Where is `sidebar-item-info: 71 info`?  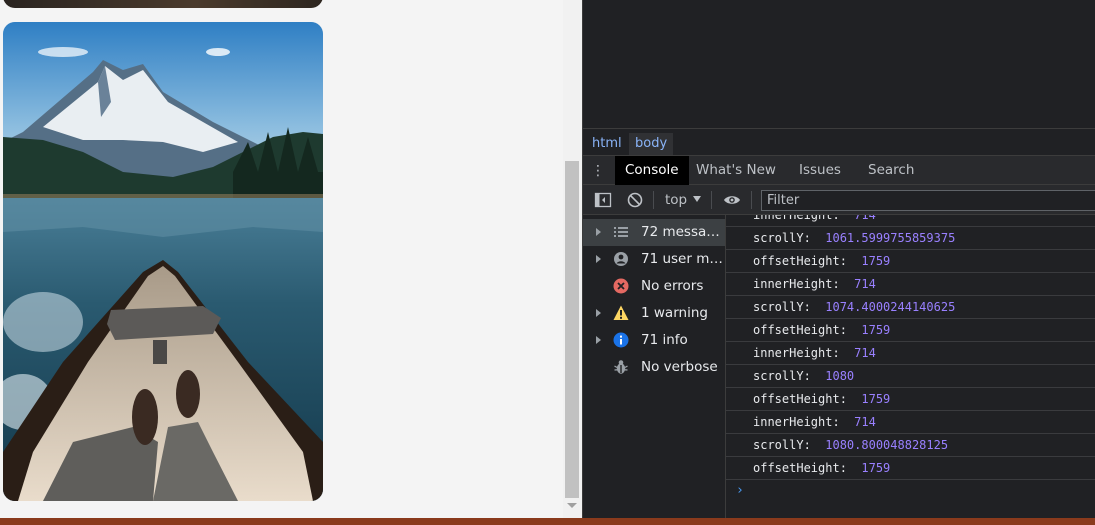 sidebar-item-info: 71 info is located at coordinates (654, 340).